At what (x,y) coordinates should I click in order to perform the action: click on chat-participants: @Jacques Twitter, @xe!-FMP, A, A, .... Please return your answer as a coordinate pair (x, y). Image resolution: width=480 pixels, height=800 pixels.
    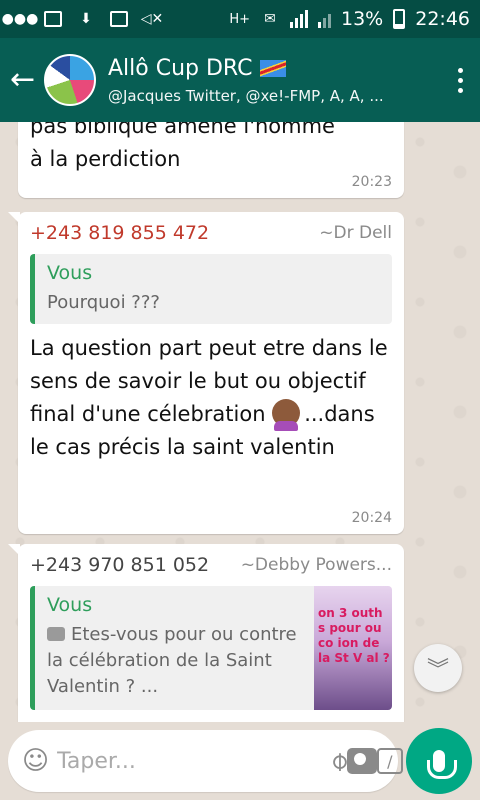
    Looking at the image, I should click on (246, 95).